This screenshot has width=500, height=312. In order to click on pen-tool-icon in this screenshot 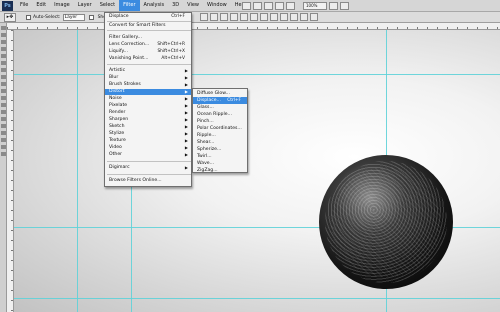, I will do `click(3, 119)`.